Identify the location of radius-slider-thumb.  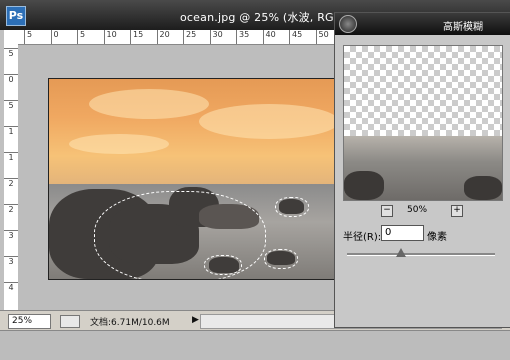
(401, 252).